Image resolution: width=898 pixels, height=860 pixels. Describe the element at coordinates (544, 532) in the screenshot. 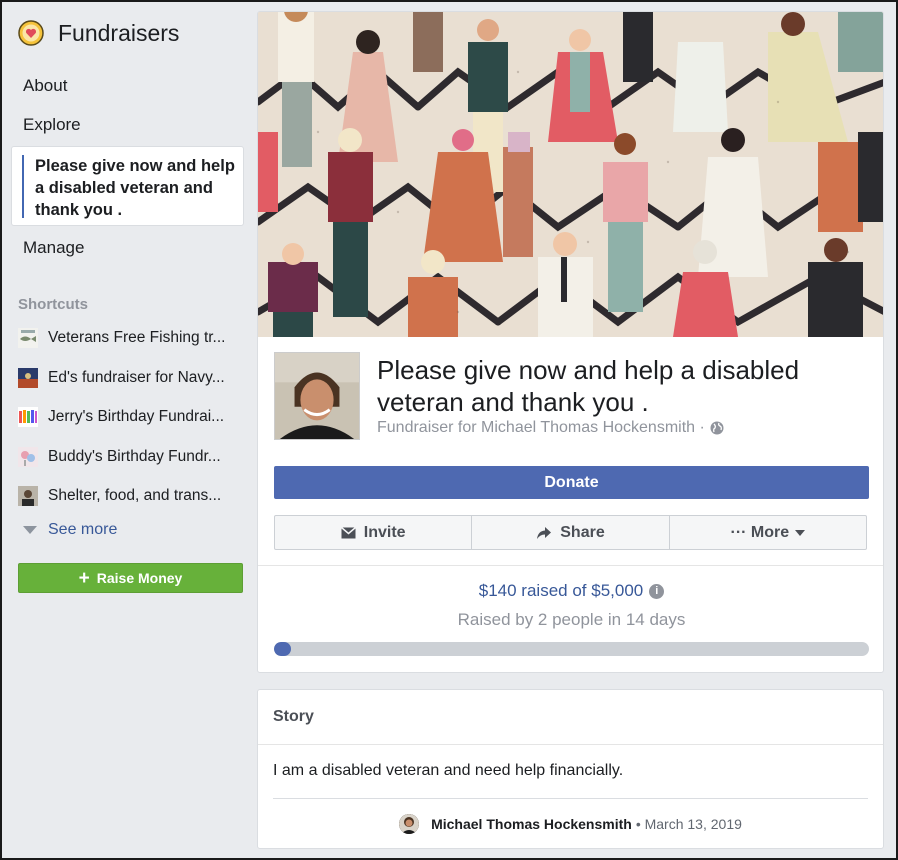

I see `share-arrow-icon` at that location.